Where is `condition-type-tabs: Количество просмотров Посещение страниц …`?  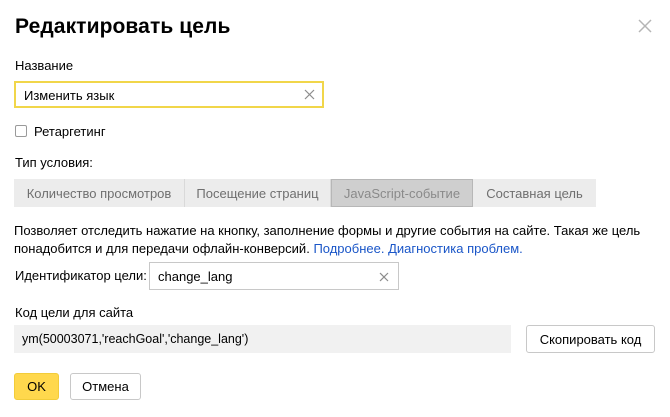
condition-type-tabs: Количество просмотров Посещение страниц … is located at coordinates (305, 193).